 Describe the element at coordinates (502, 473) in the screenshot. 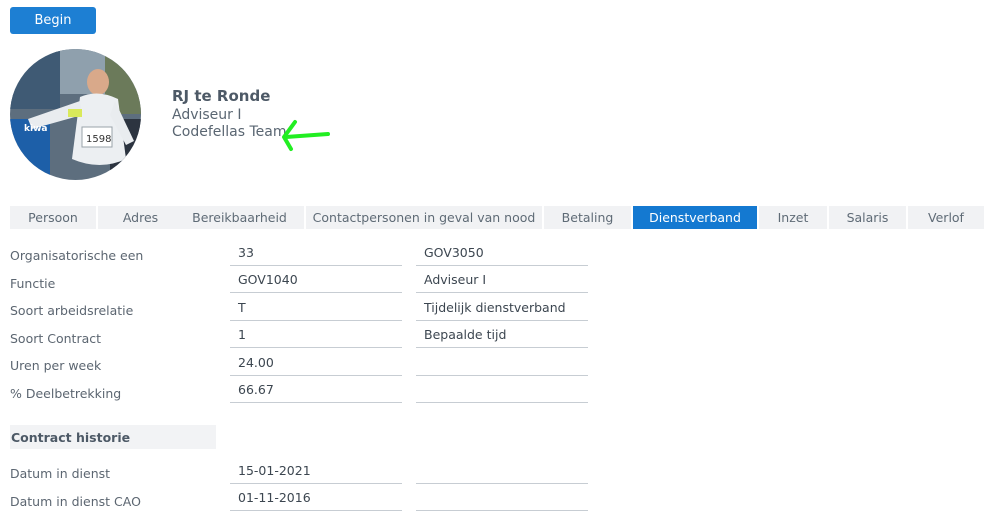

I see `field-datum-in-dienst-extra` at that location.